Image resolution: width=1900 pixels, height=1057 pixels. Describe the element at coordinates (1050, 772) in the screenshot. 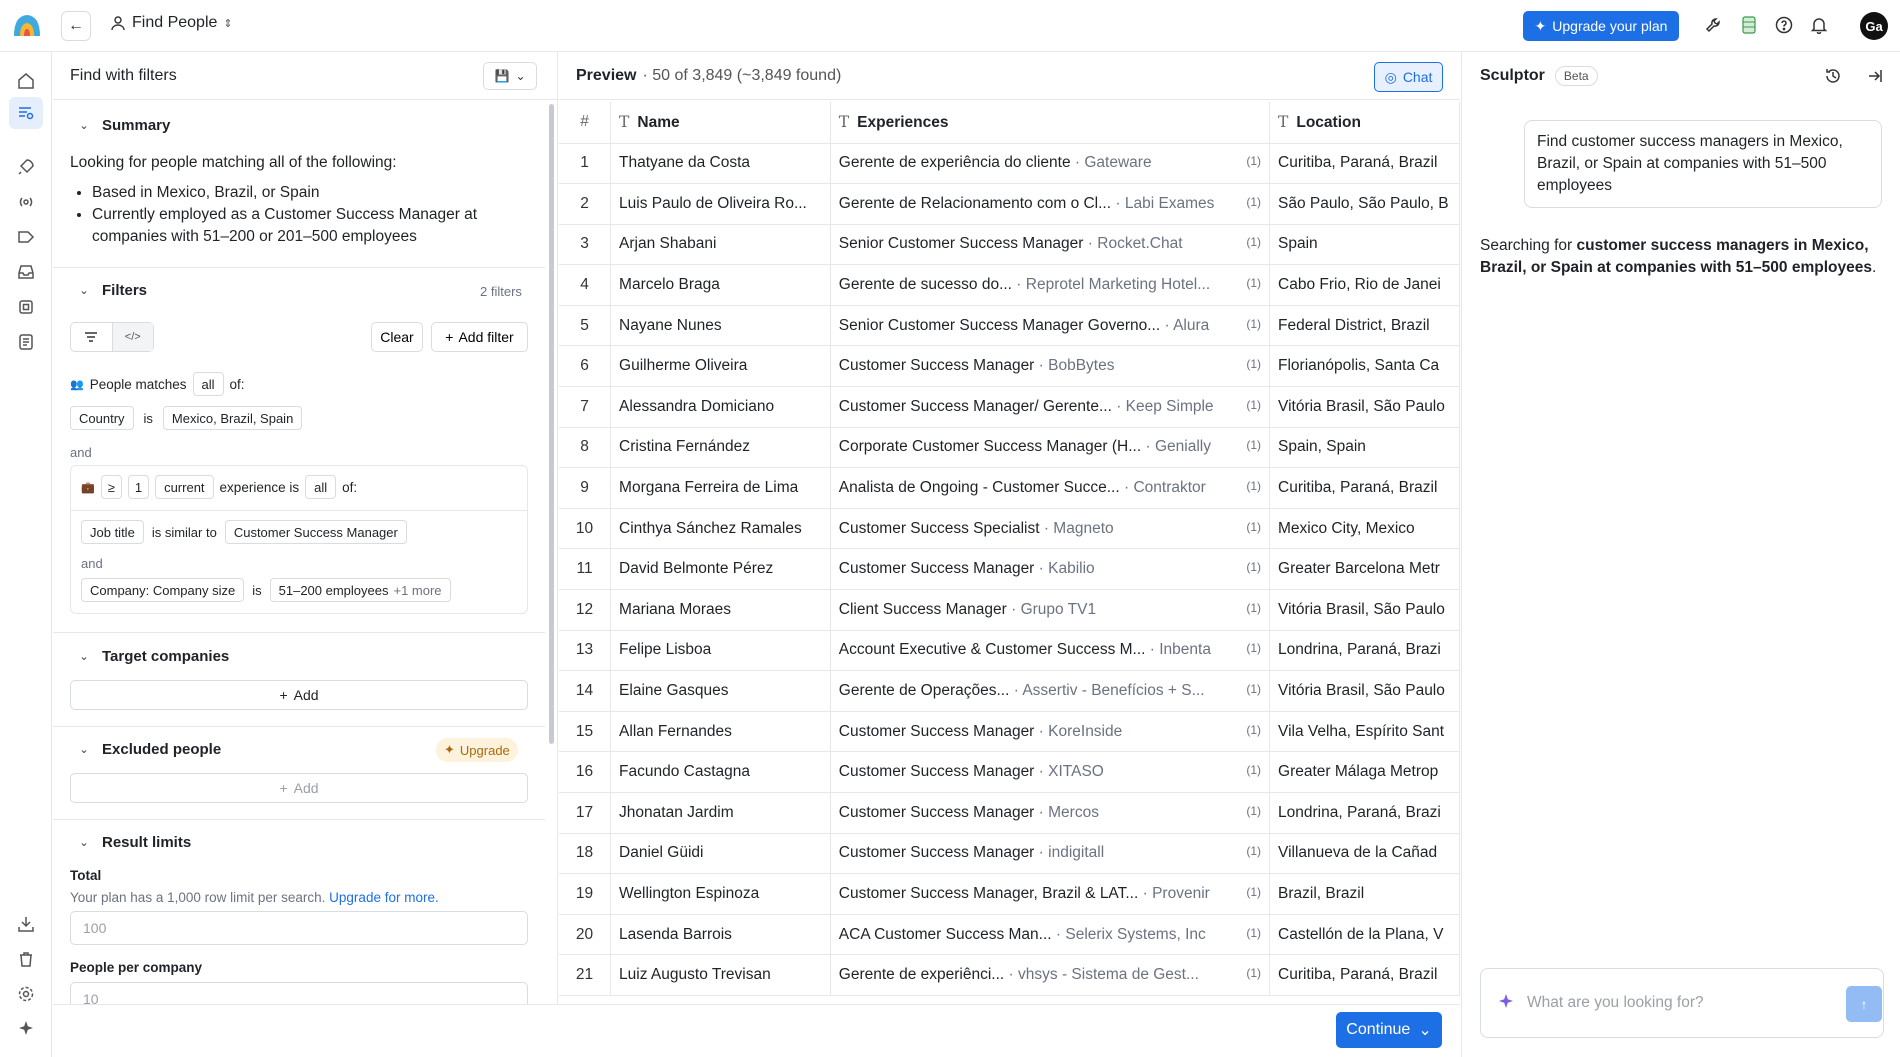

I see `experience-cell: Customer Success Manager · XITASO (1)` at that location.